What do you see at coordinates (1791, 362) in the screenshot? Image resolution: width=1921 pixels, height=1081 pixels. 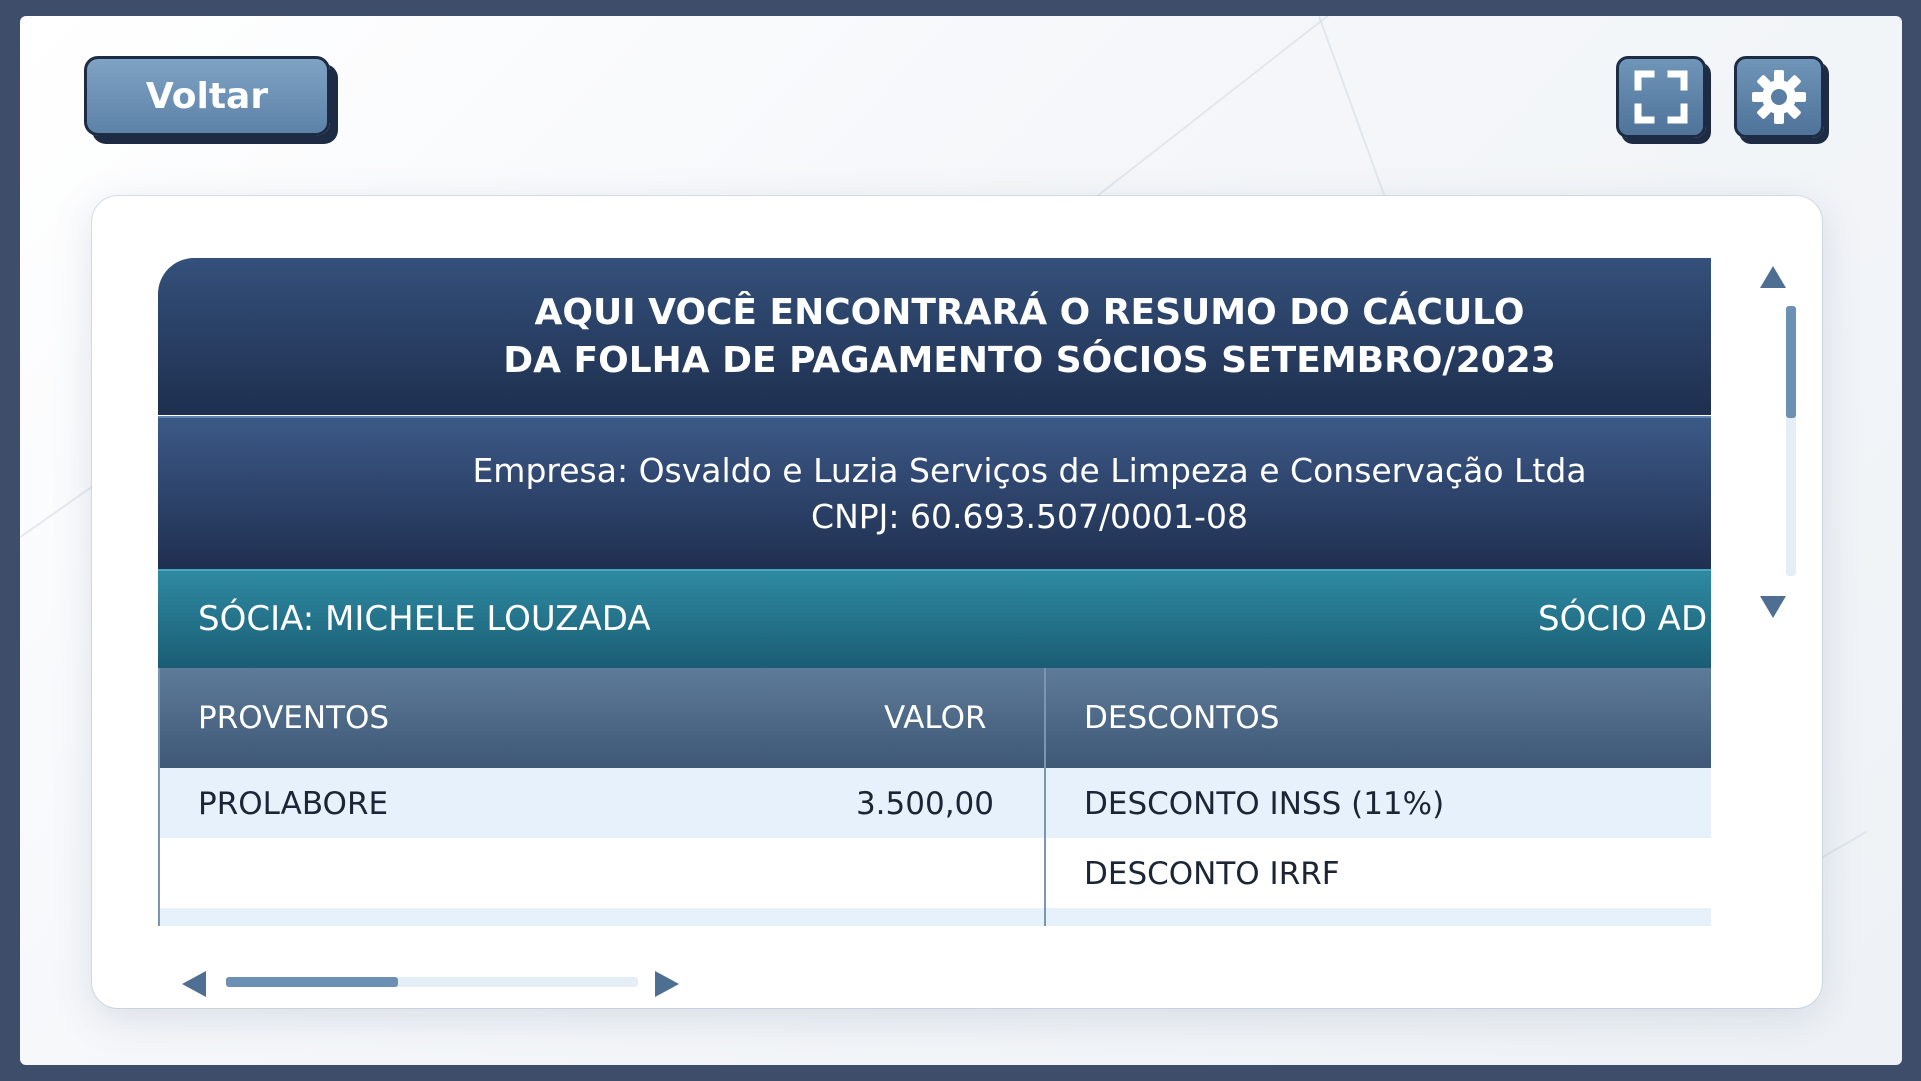 I see `vertical-scroll-thumb` at bounding box center [1791, 362].